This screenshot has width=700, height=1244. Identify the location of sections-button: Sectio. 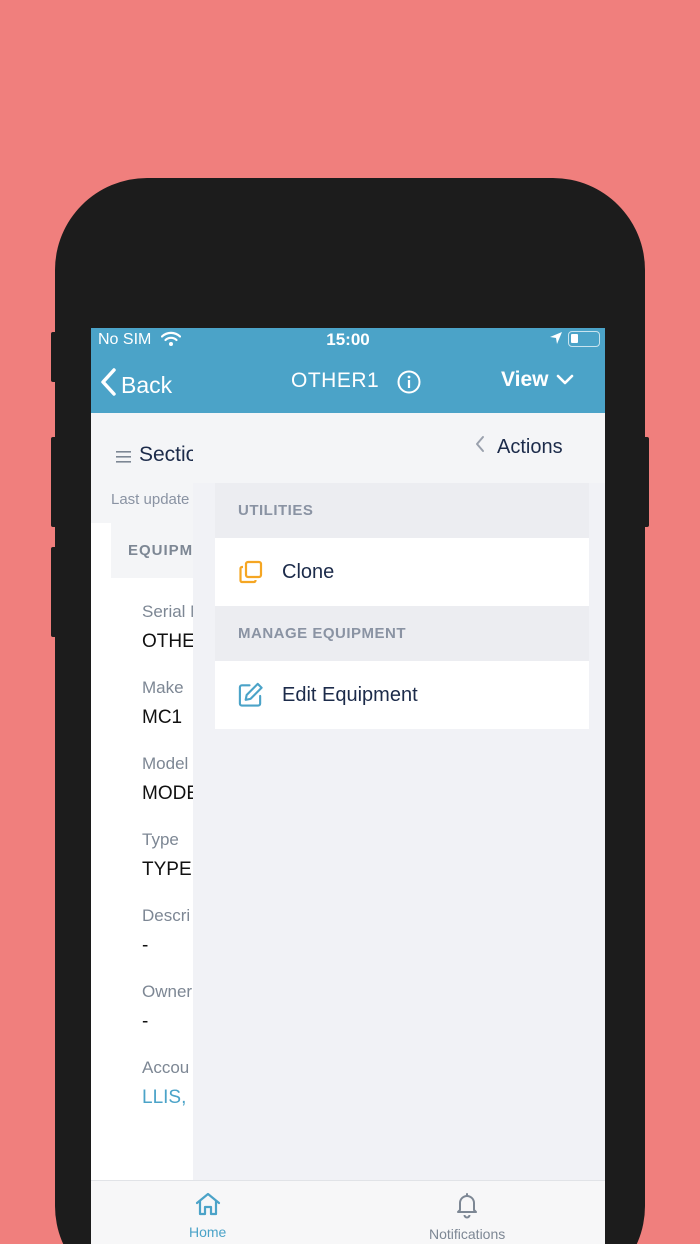
(168, 455).